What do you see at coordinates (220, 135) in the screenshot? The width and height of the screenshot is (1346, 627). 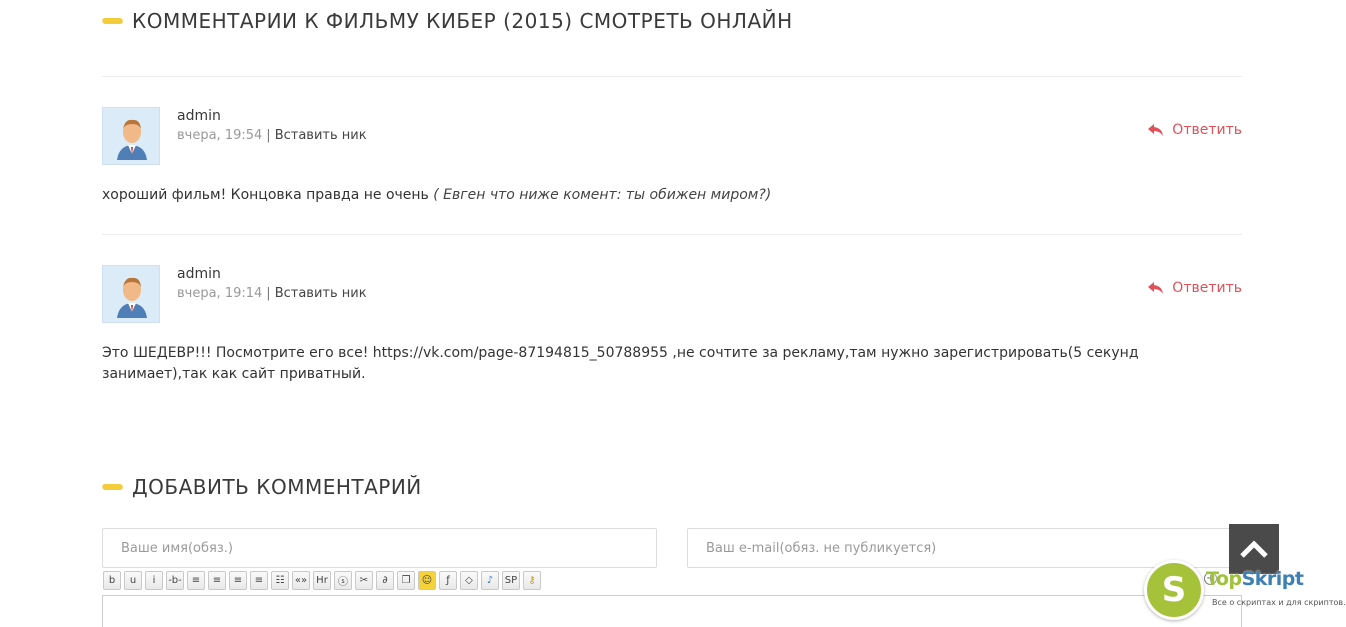 I see `comment-date: вчера, 19:54` at bounding box center [220, 135].